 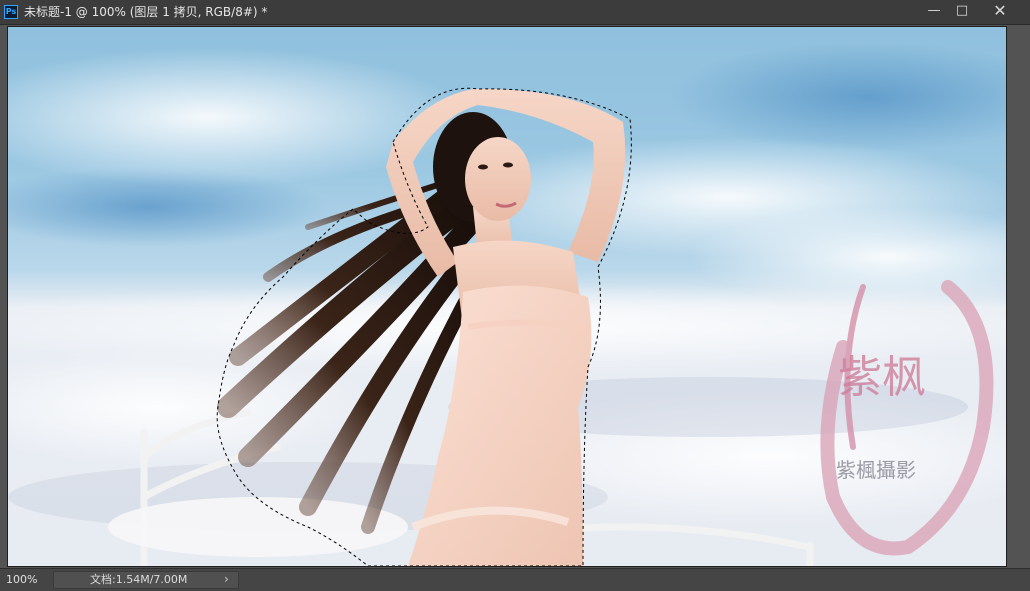 What do you see at coordinates (11, 12) in the screenshot?
I see `photoshop-app-icon: Ps` at bounding box center [11, 12].